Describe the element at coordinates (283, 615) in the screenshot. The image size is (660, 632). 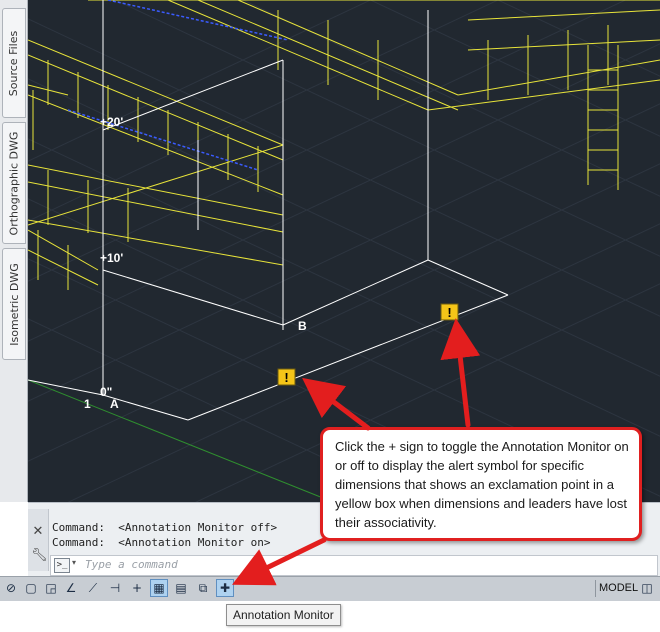
I see `tooltip: Annotation Monitor` at that location.